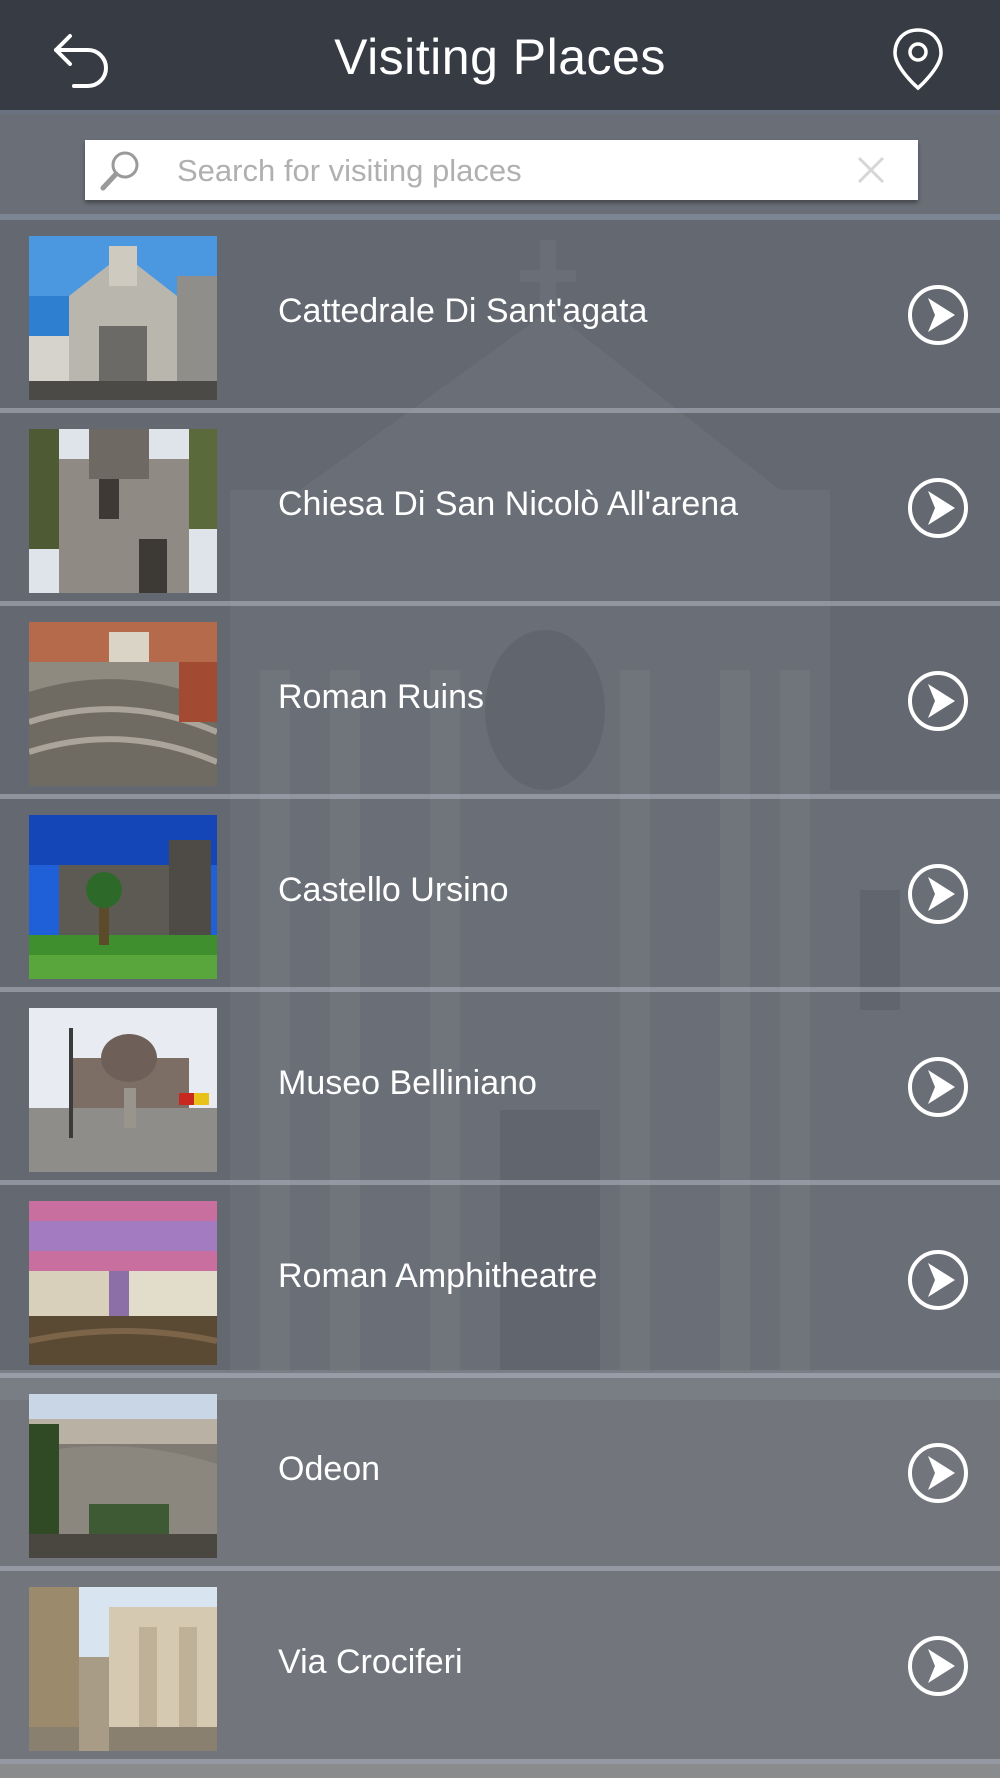 This screenshot has width=1000, height=1778. What do you see at coordinates (508, 504) in the screenshot?
I see `place-name: Chiesa Di San Nicolò All'arena` at bounding box center [508, 504].